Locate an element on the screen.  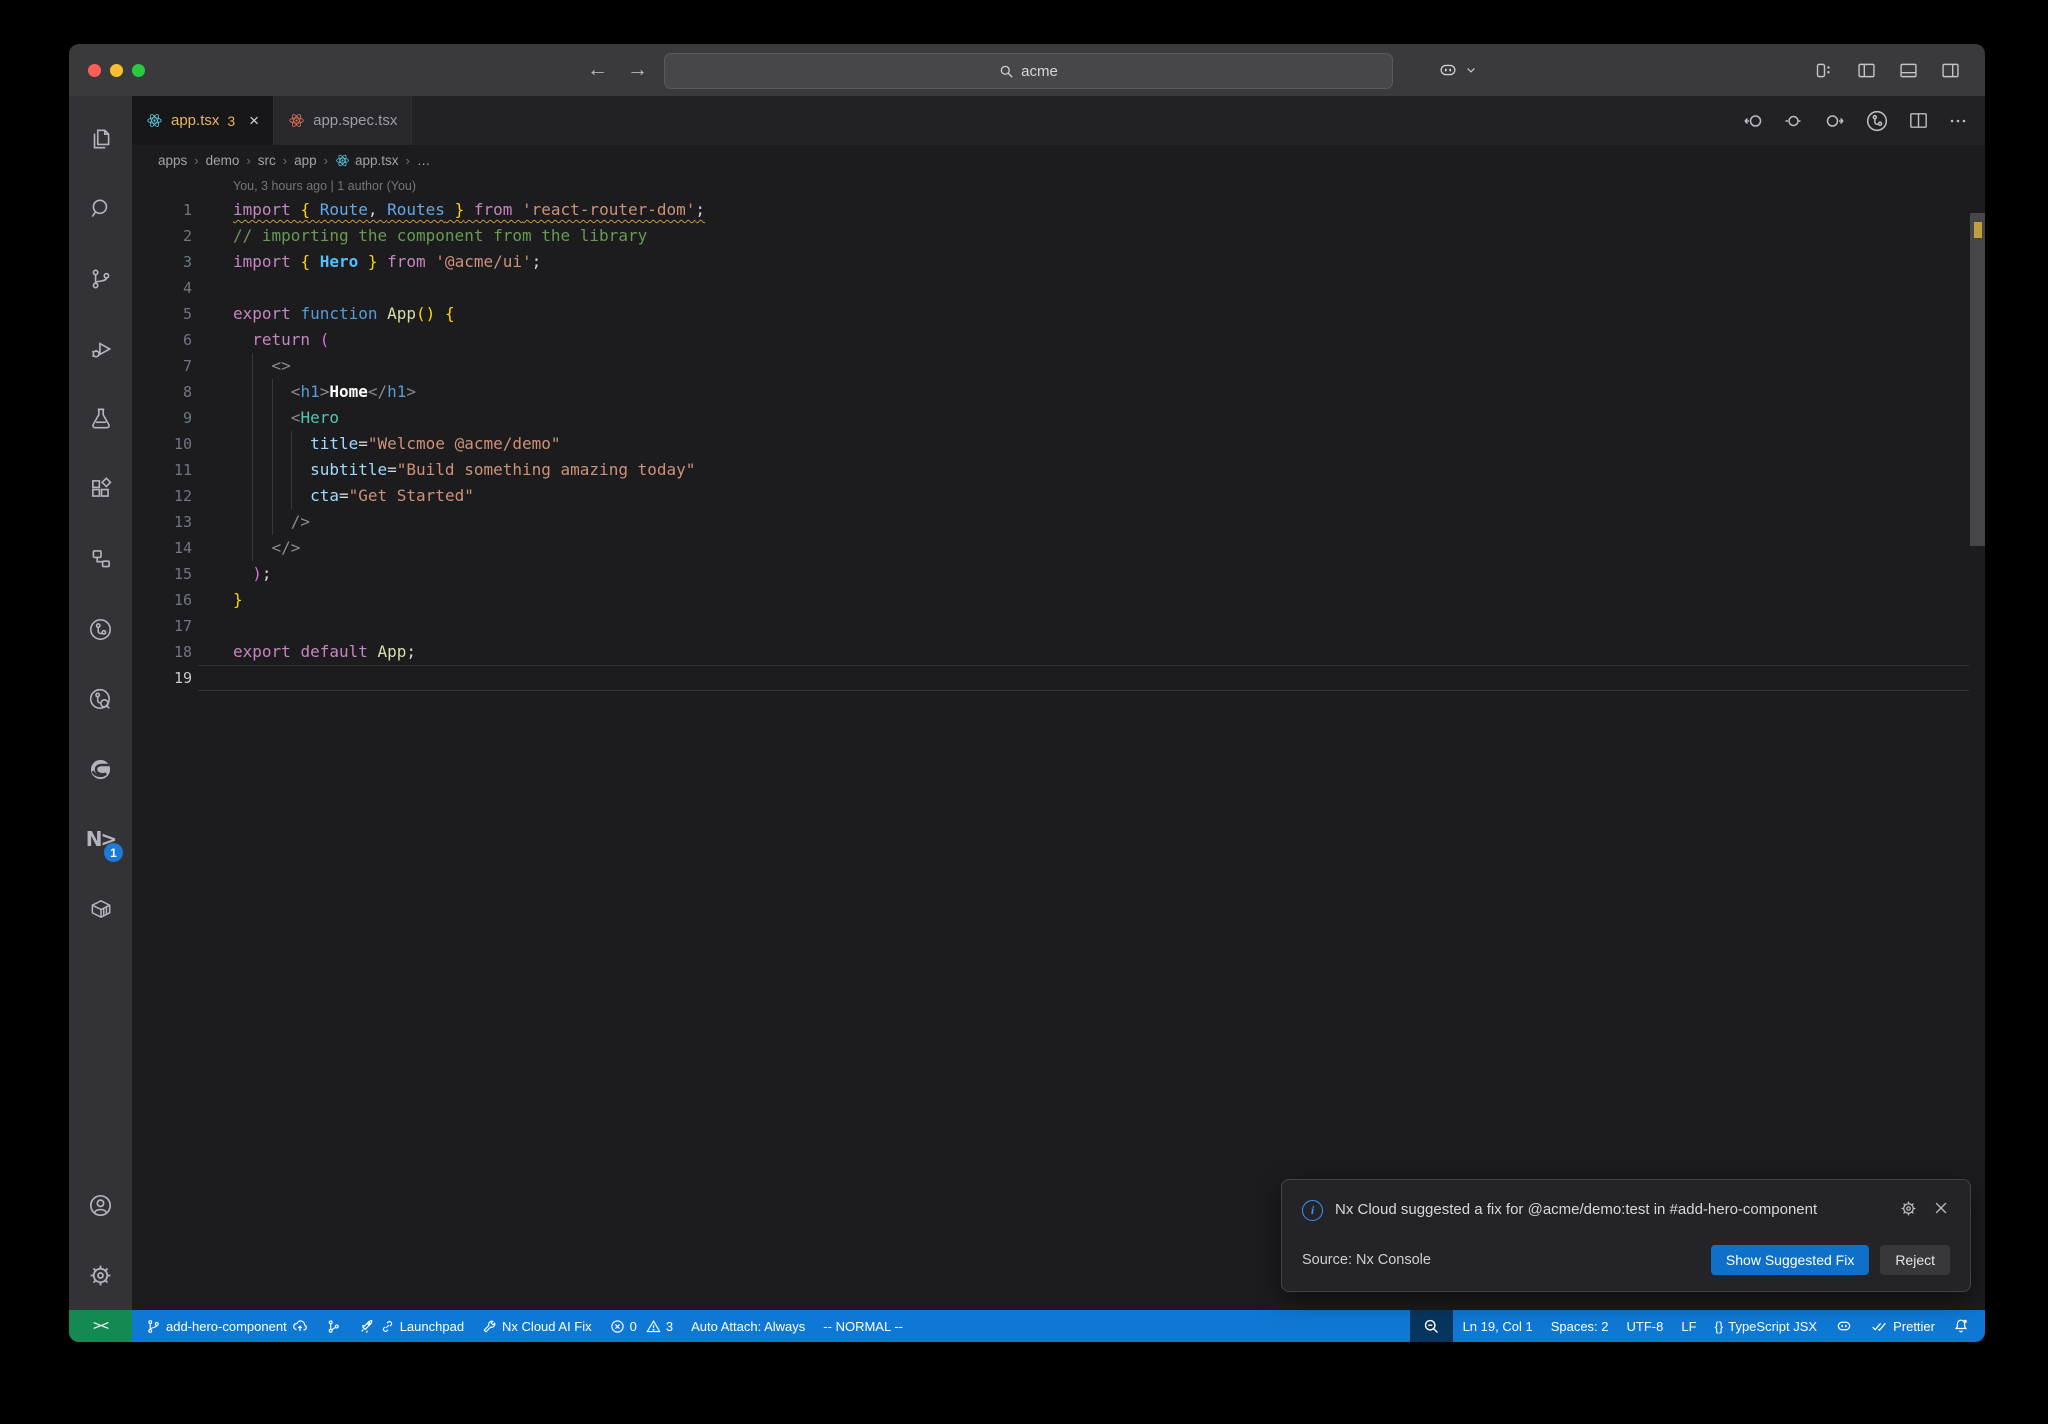
navigate-back-icon: ← is located at coordinates (597, 70).